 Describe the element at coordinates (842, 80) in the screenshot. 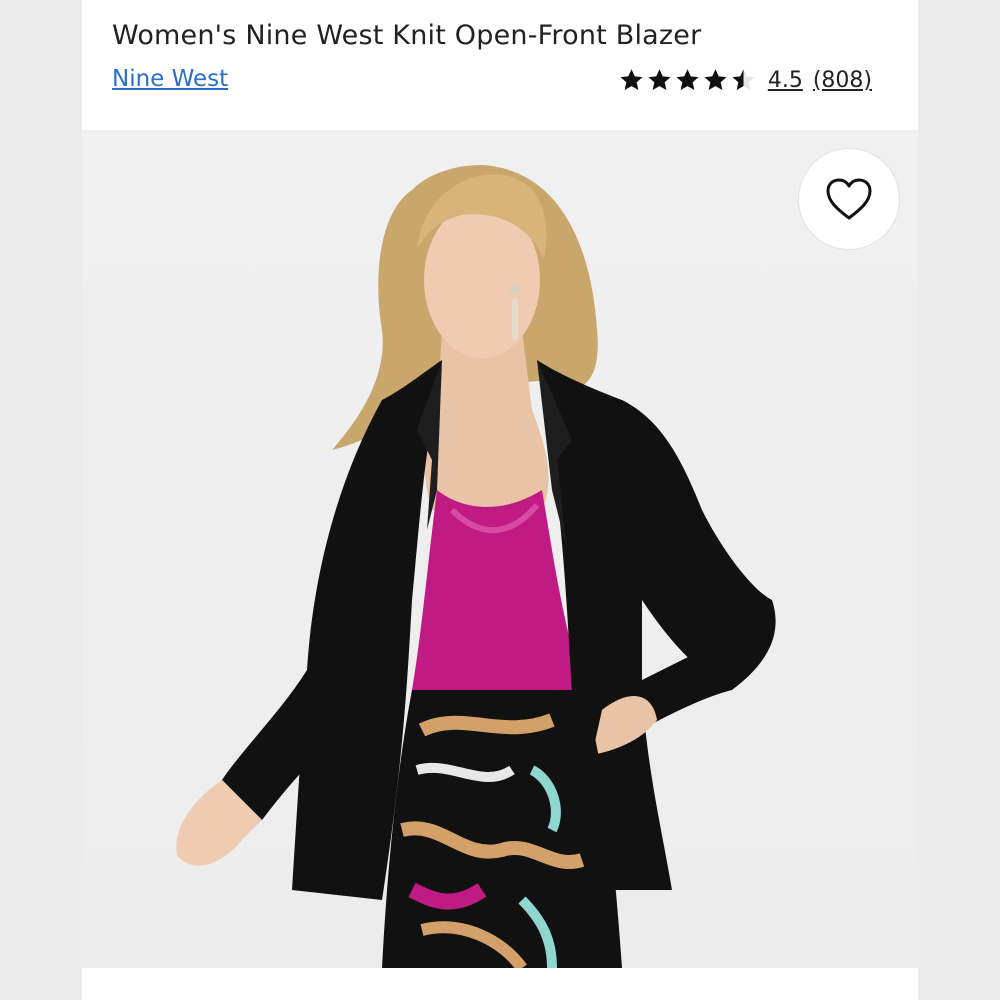

I see `review-count-link: (808)` at that location.